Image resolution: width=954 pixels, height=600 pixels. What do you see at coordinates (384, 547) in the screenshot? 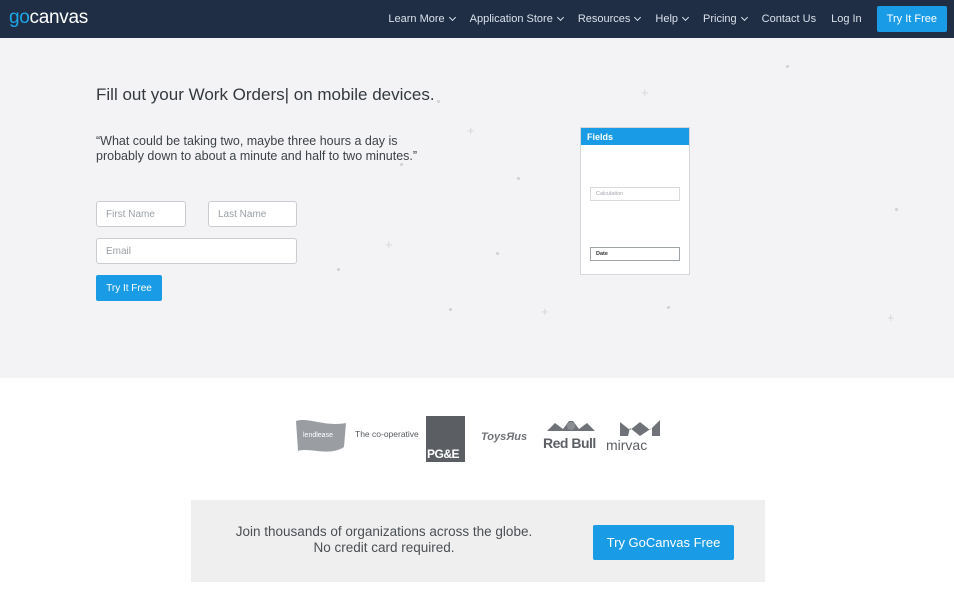
I see `cta-line-2: No credit card required.` at bounding box center [384, 547].